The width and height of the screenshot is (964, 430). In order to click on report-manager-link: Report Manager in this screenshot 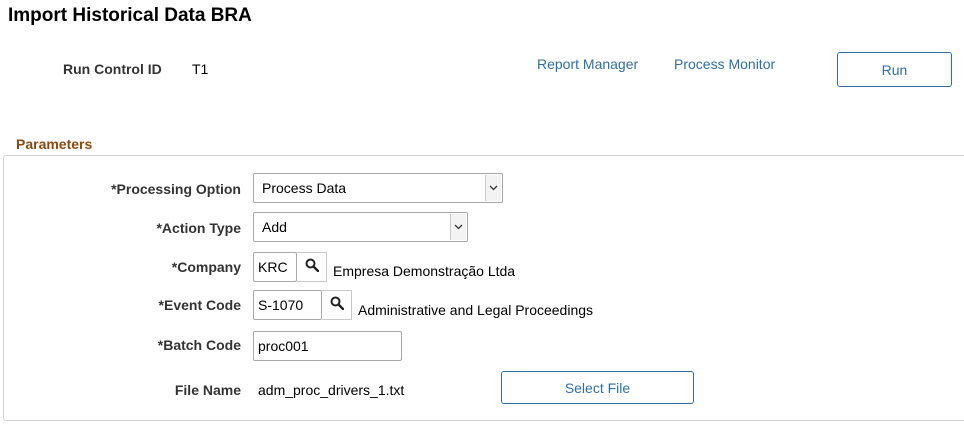, I will do `click(587, 64)`.